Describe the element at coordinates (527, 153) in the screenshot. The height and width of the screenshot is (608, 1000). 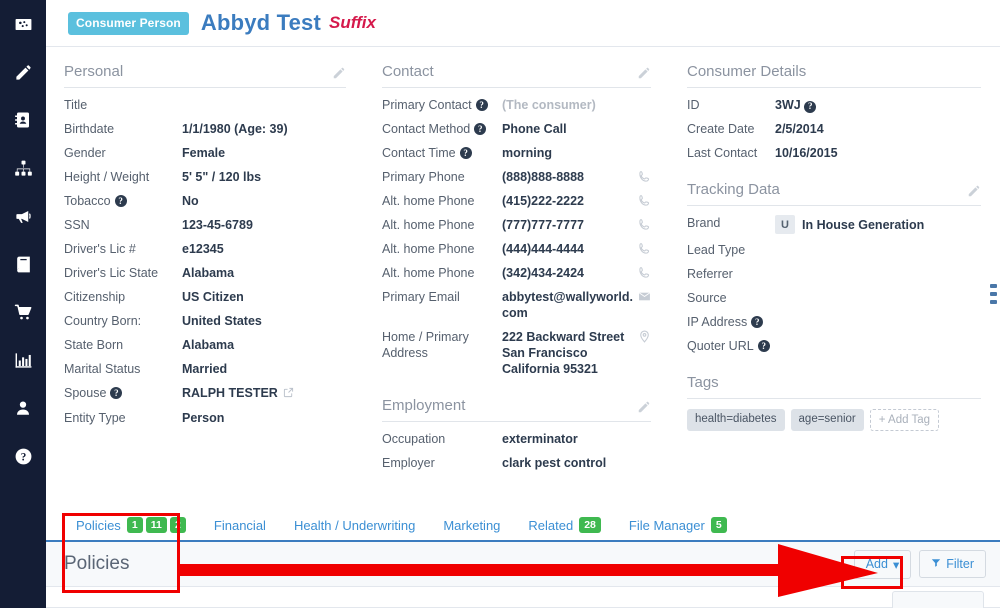
I see `field-value: morning` at that location.